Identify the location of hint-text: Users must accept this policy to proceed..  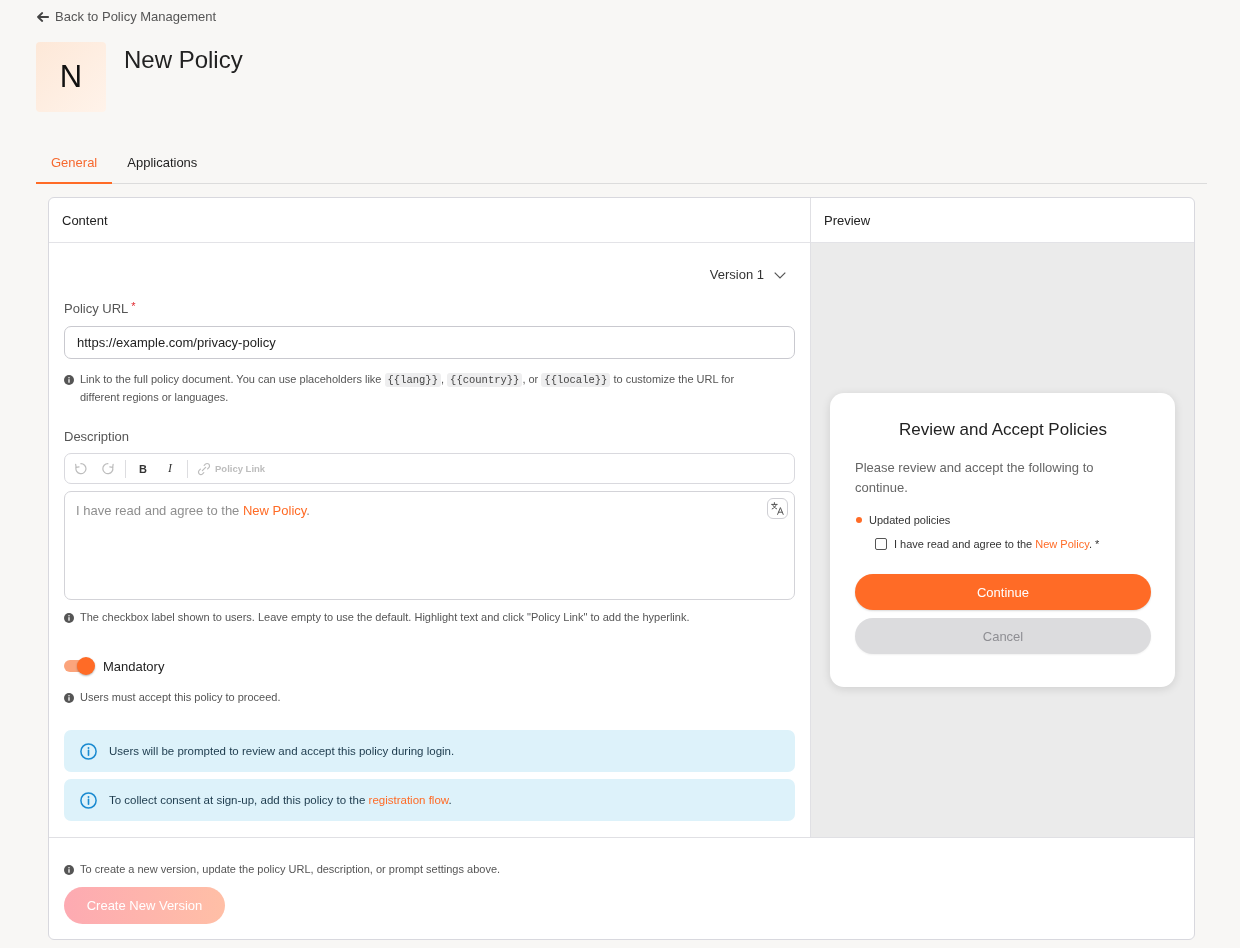
(180, 697).